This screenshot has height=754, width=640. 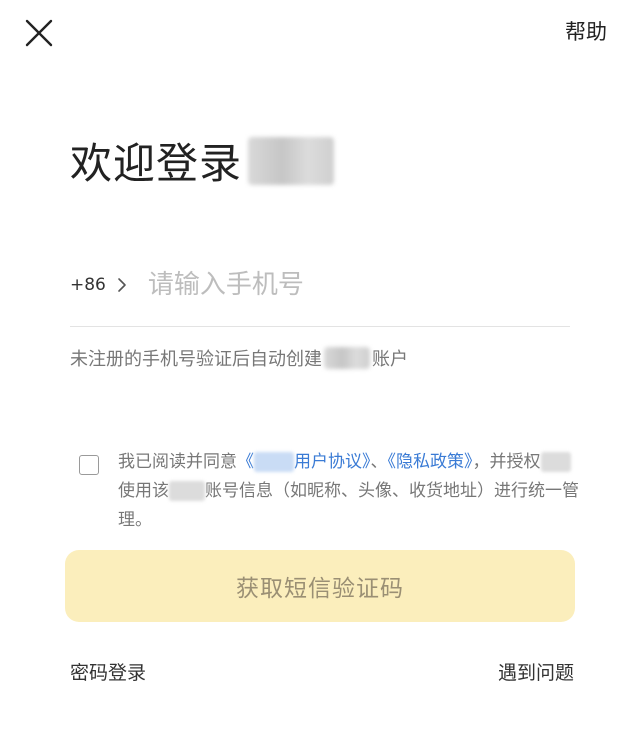 What do you see at coordinates (108, 671) in the screenshot?
I see `password-login-link: 密码登录` at bounding box center [108, 671].